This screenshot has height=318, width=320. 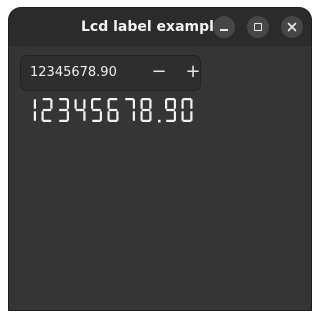 I want to click on minus-icon: −, so click(x=159, y=71).